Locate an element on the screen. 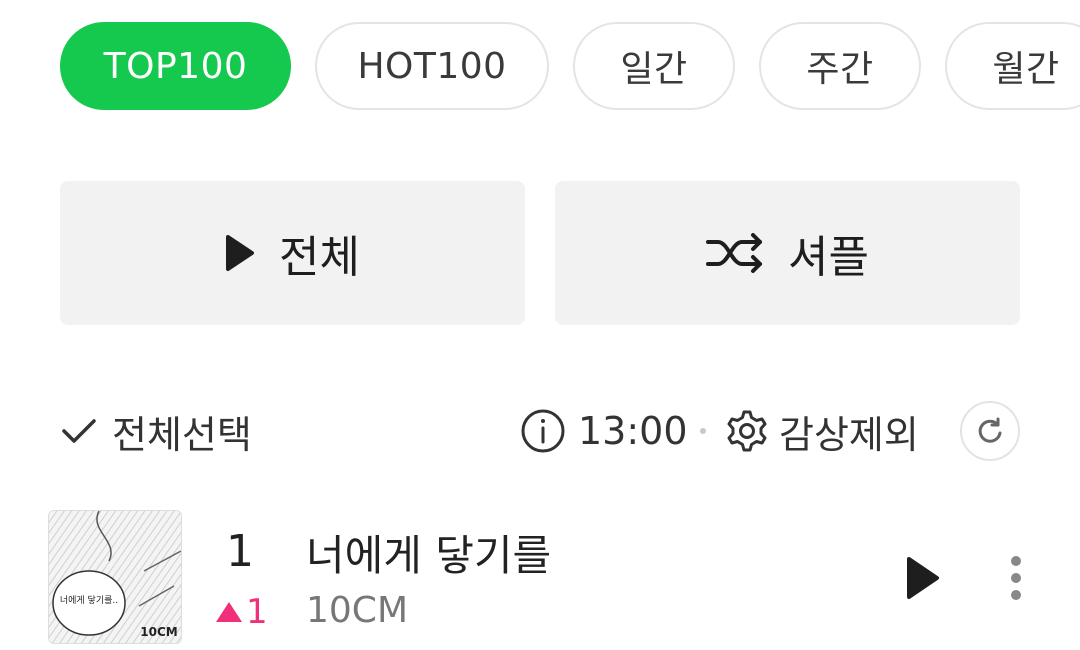 This screenshot has width=1080, height=650. song-artist: 10CM is located at coordinates (357, 610).